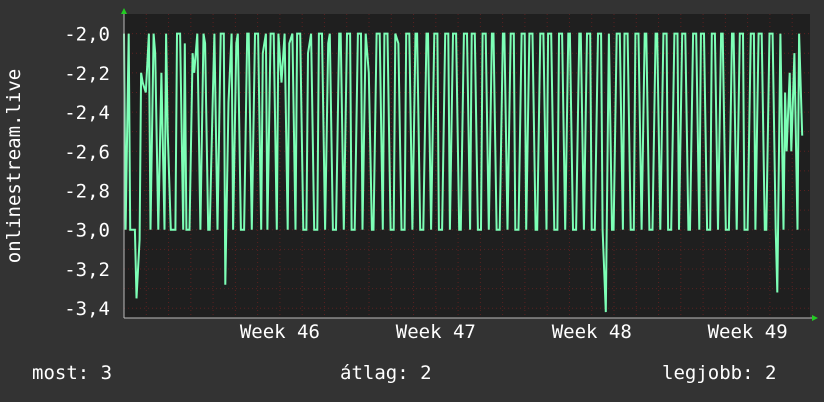 This screenshot has width=824, height=402. Describe the element at coordinates (87, 152) in the screenshot. I see `y-tick-label: -2,6` at that location.